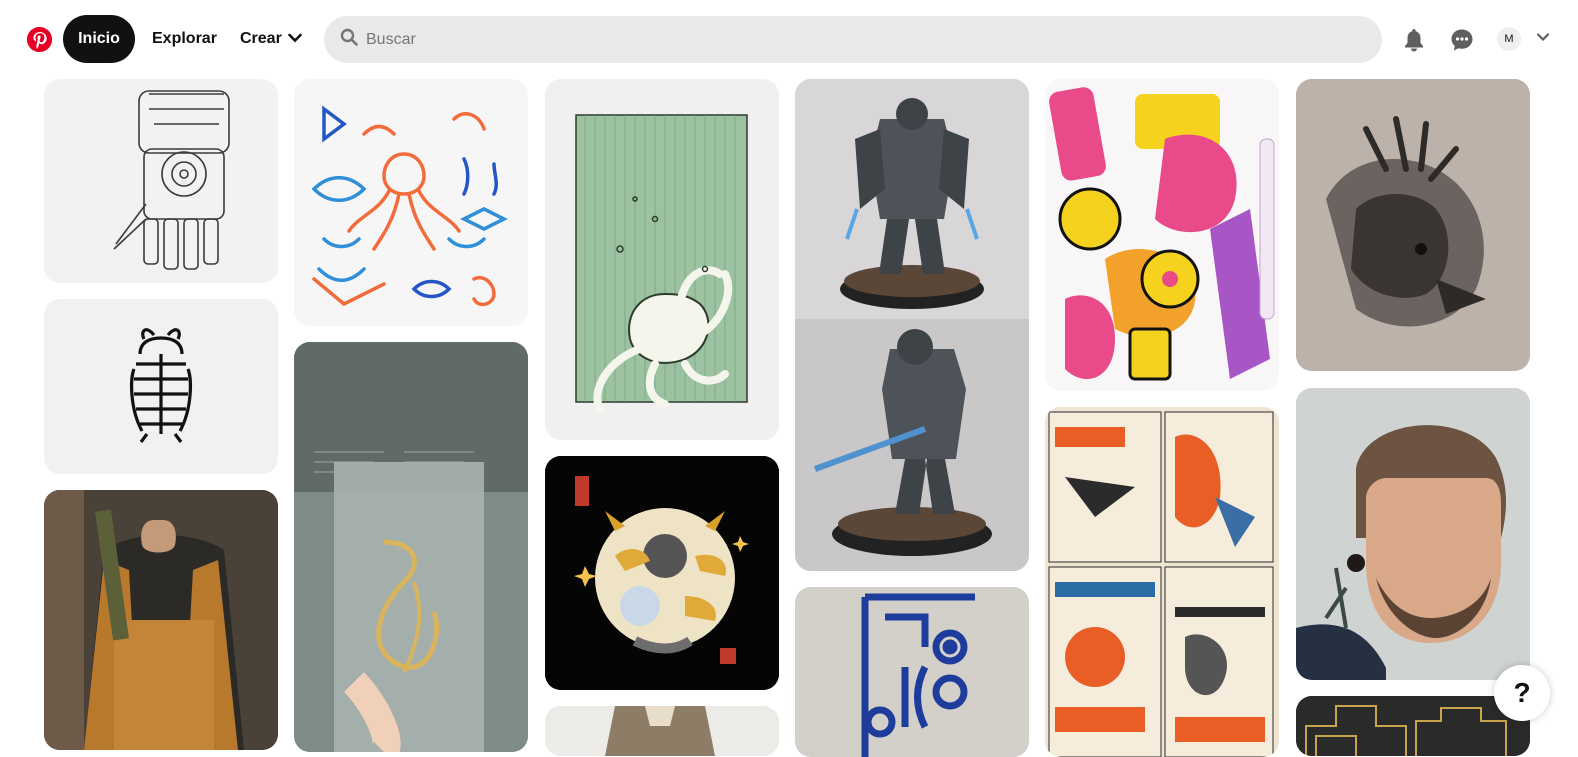 The image size is (1578, 757). I want to click on top-header: Inicio Explorar Crear M, so click(789, 39).